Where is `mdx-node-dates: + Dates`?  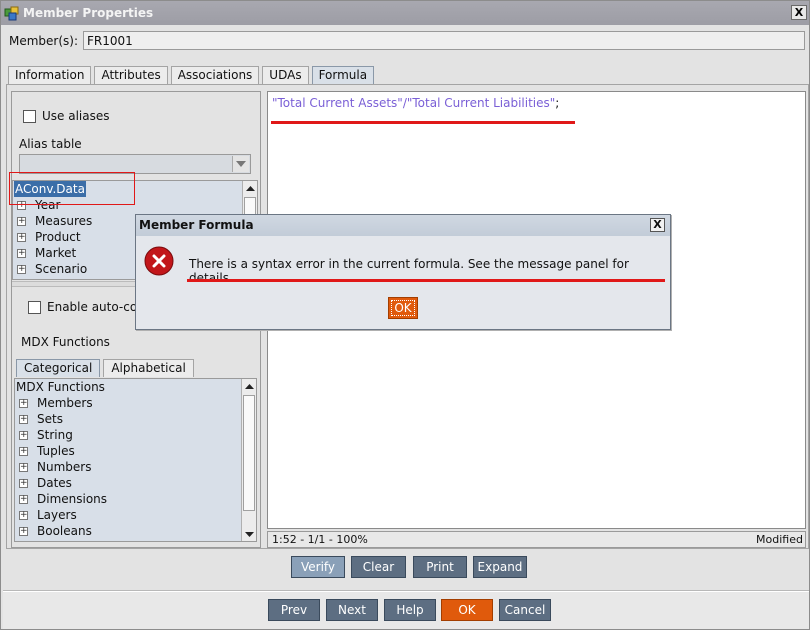
mdx-node-dates: + Dates is located at coordinates (135, 483).